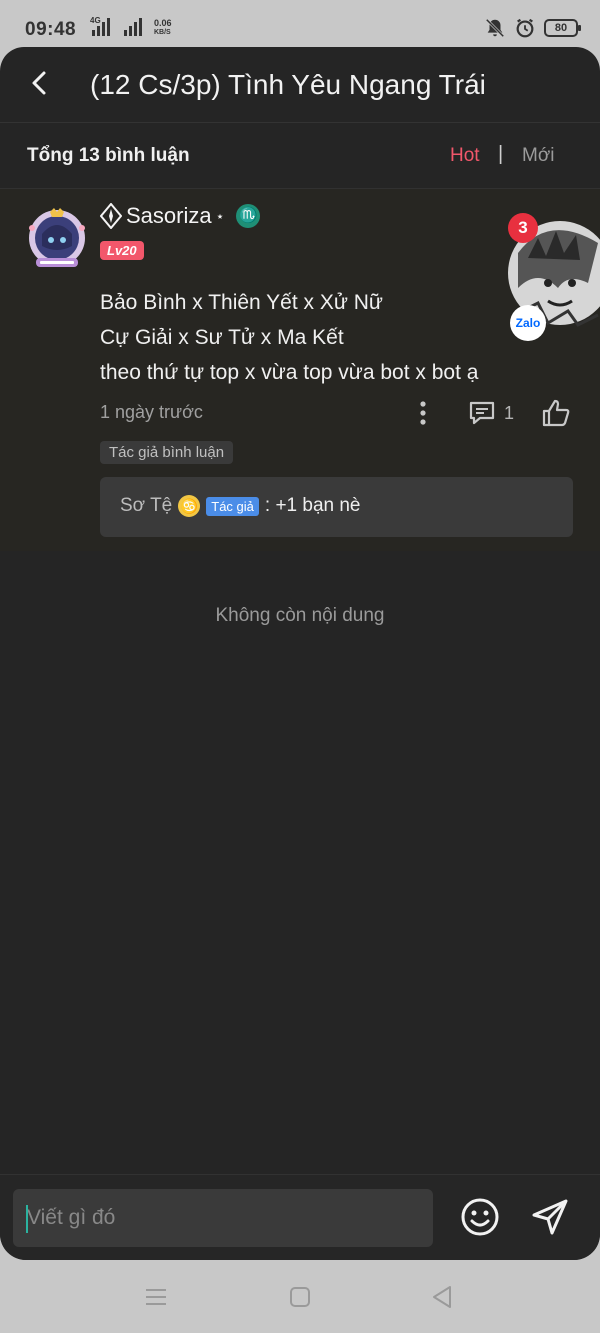 This screenshot has width=600, height=1333. I want to click on text-caret, so click(27, 1219).